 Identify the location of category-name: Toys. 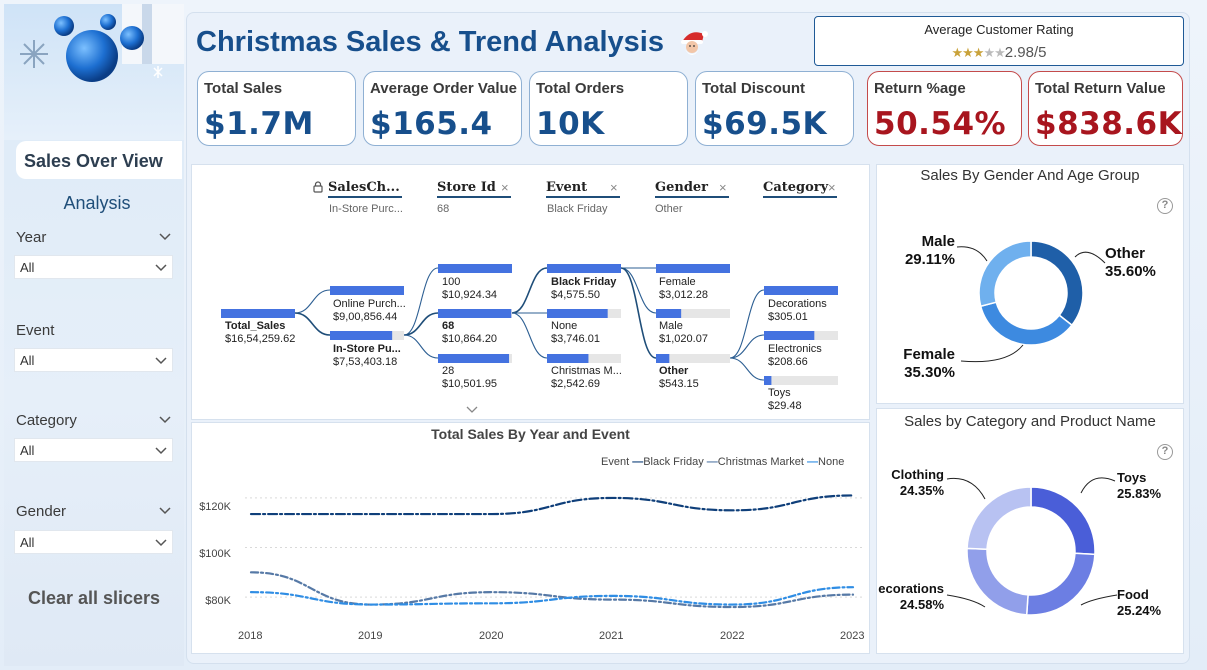
(1132, 477).